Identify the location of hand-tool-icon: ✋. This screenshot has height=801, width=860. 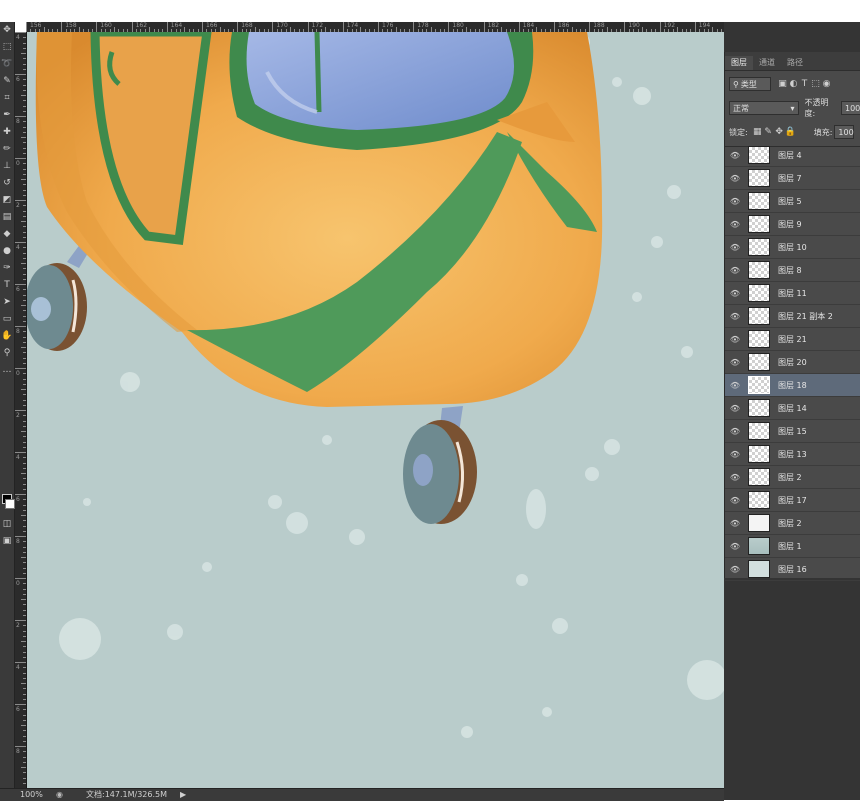
(7, 336).